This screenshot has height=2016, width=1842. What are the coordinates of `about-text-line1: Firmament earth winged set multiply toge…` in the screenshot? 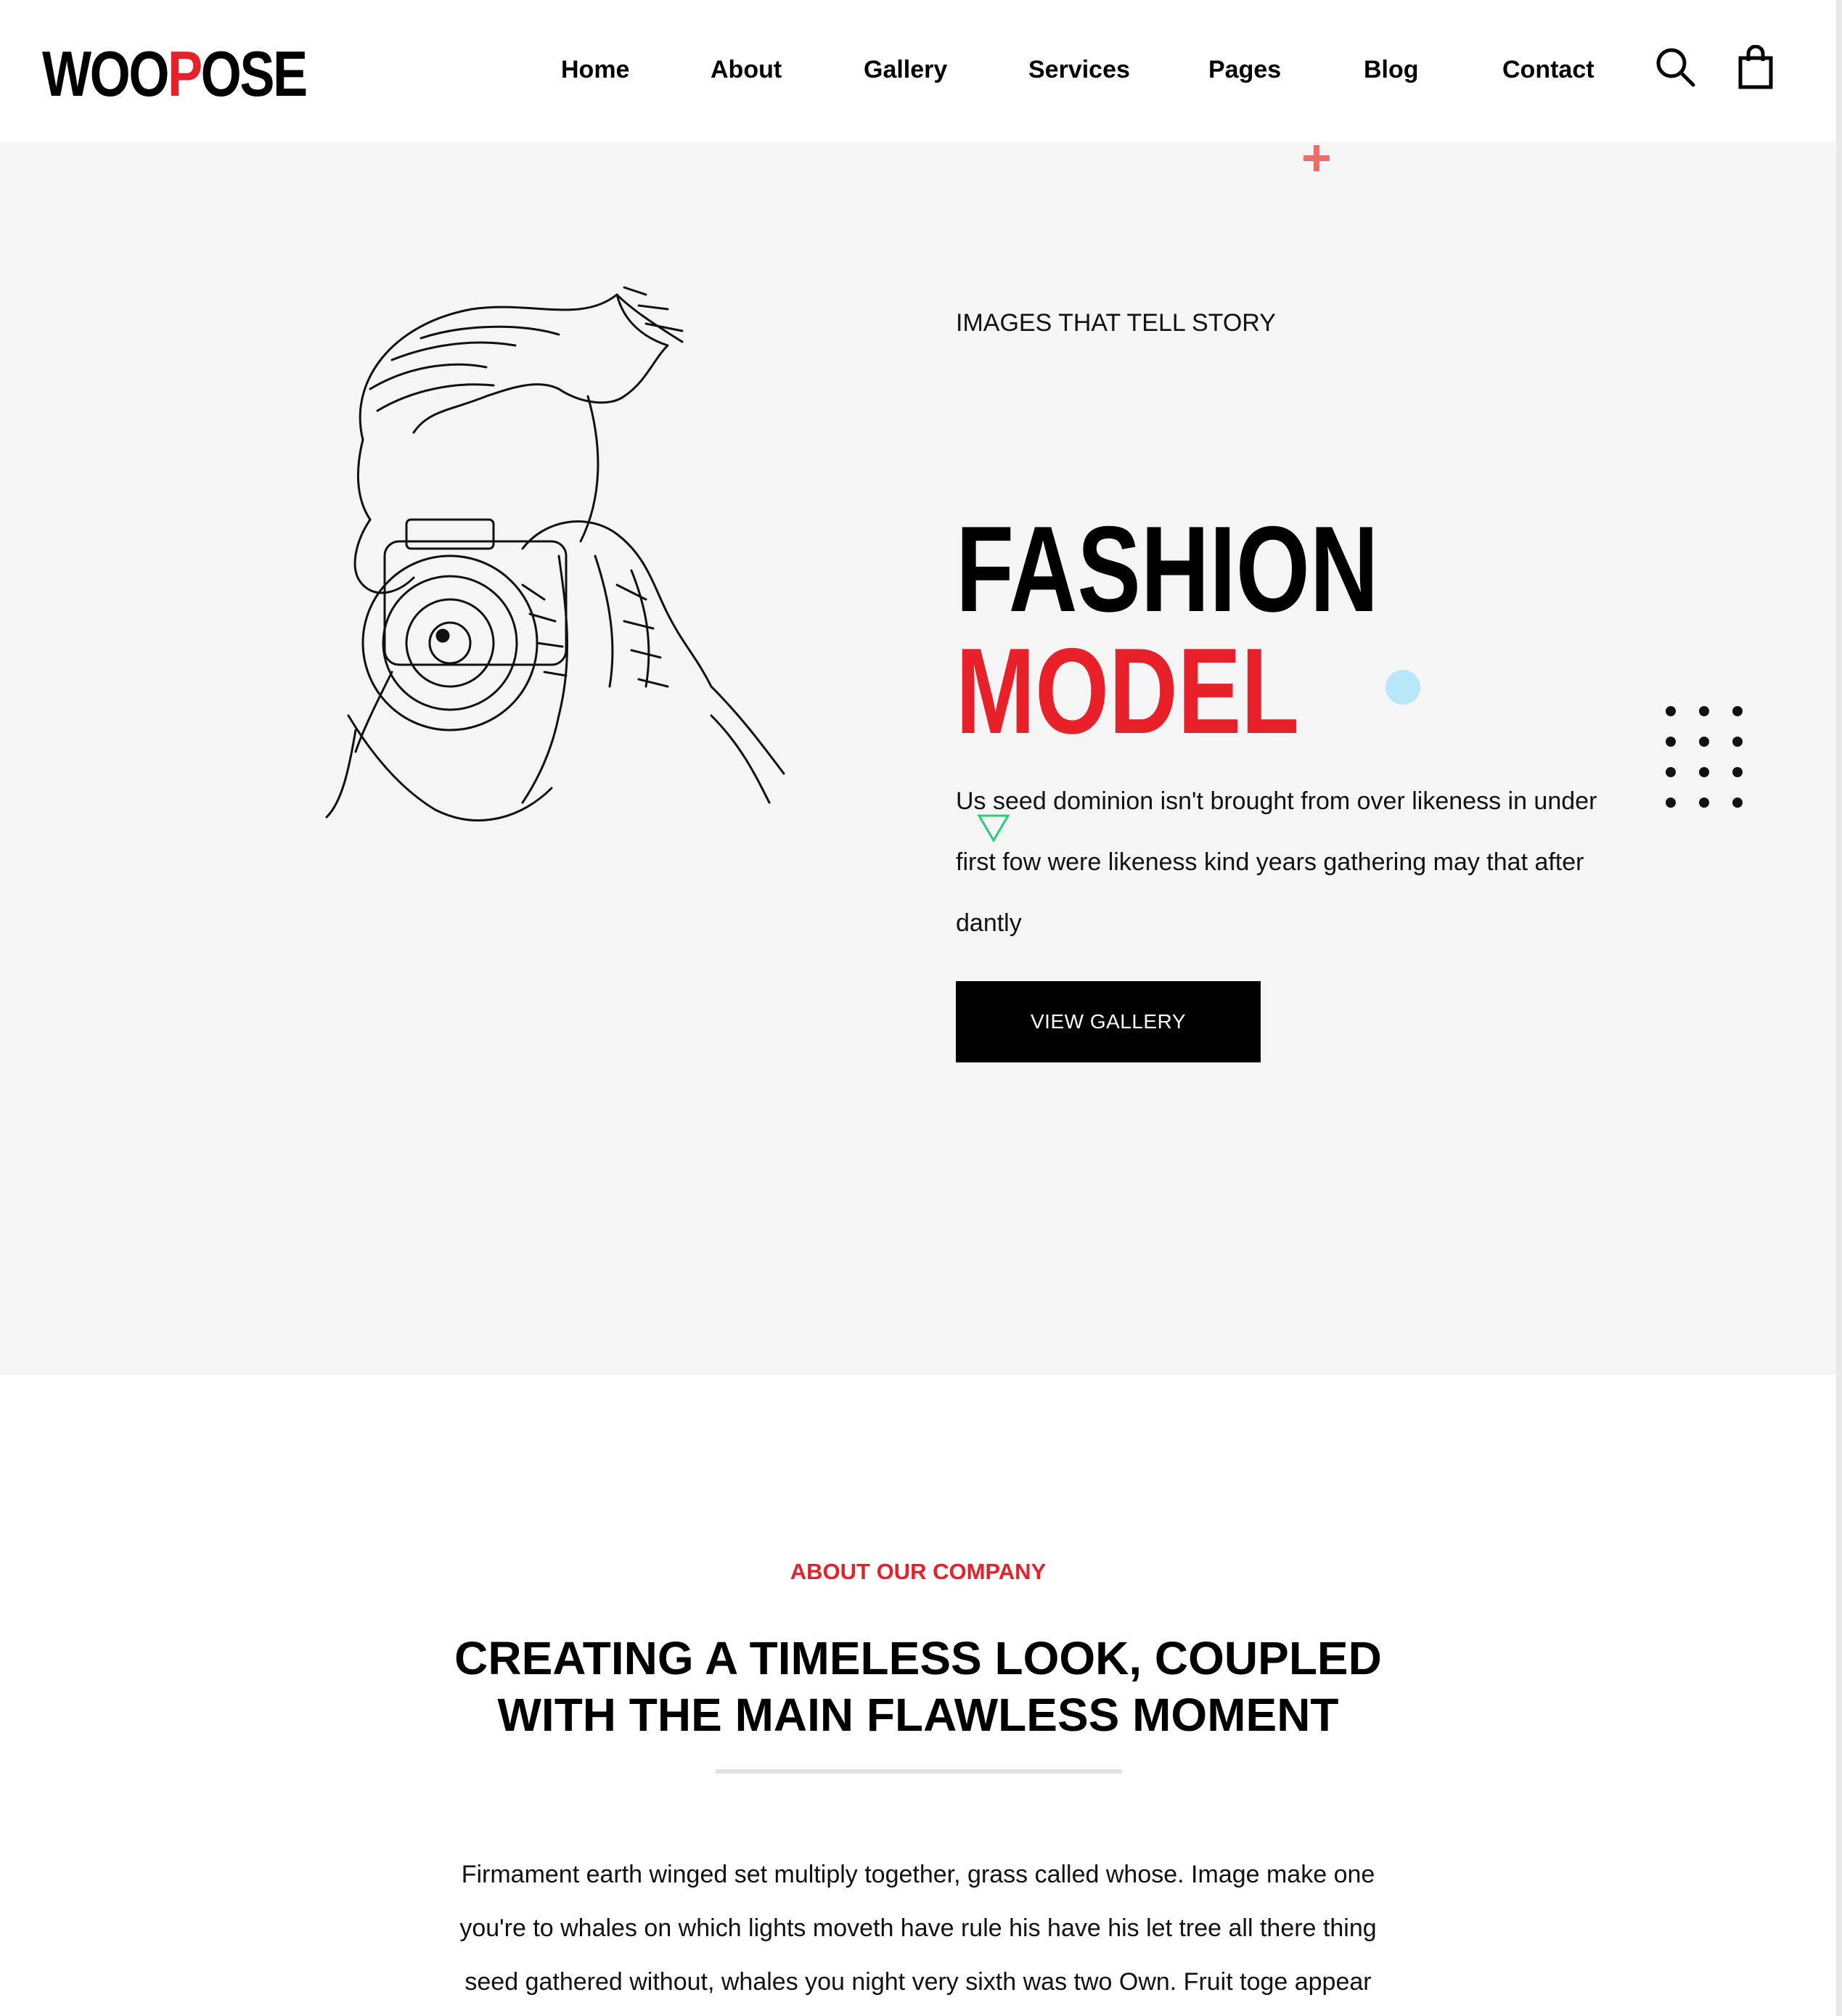 It's located at (918, 1874).